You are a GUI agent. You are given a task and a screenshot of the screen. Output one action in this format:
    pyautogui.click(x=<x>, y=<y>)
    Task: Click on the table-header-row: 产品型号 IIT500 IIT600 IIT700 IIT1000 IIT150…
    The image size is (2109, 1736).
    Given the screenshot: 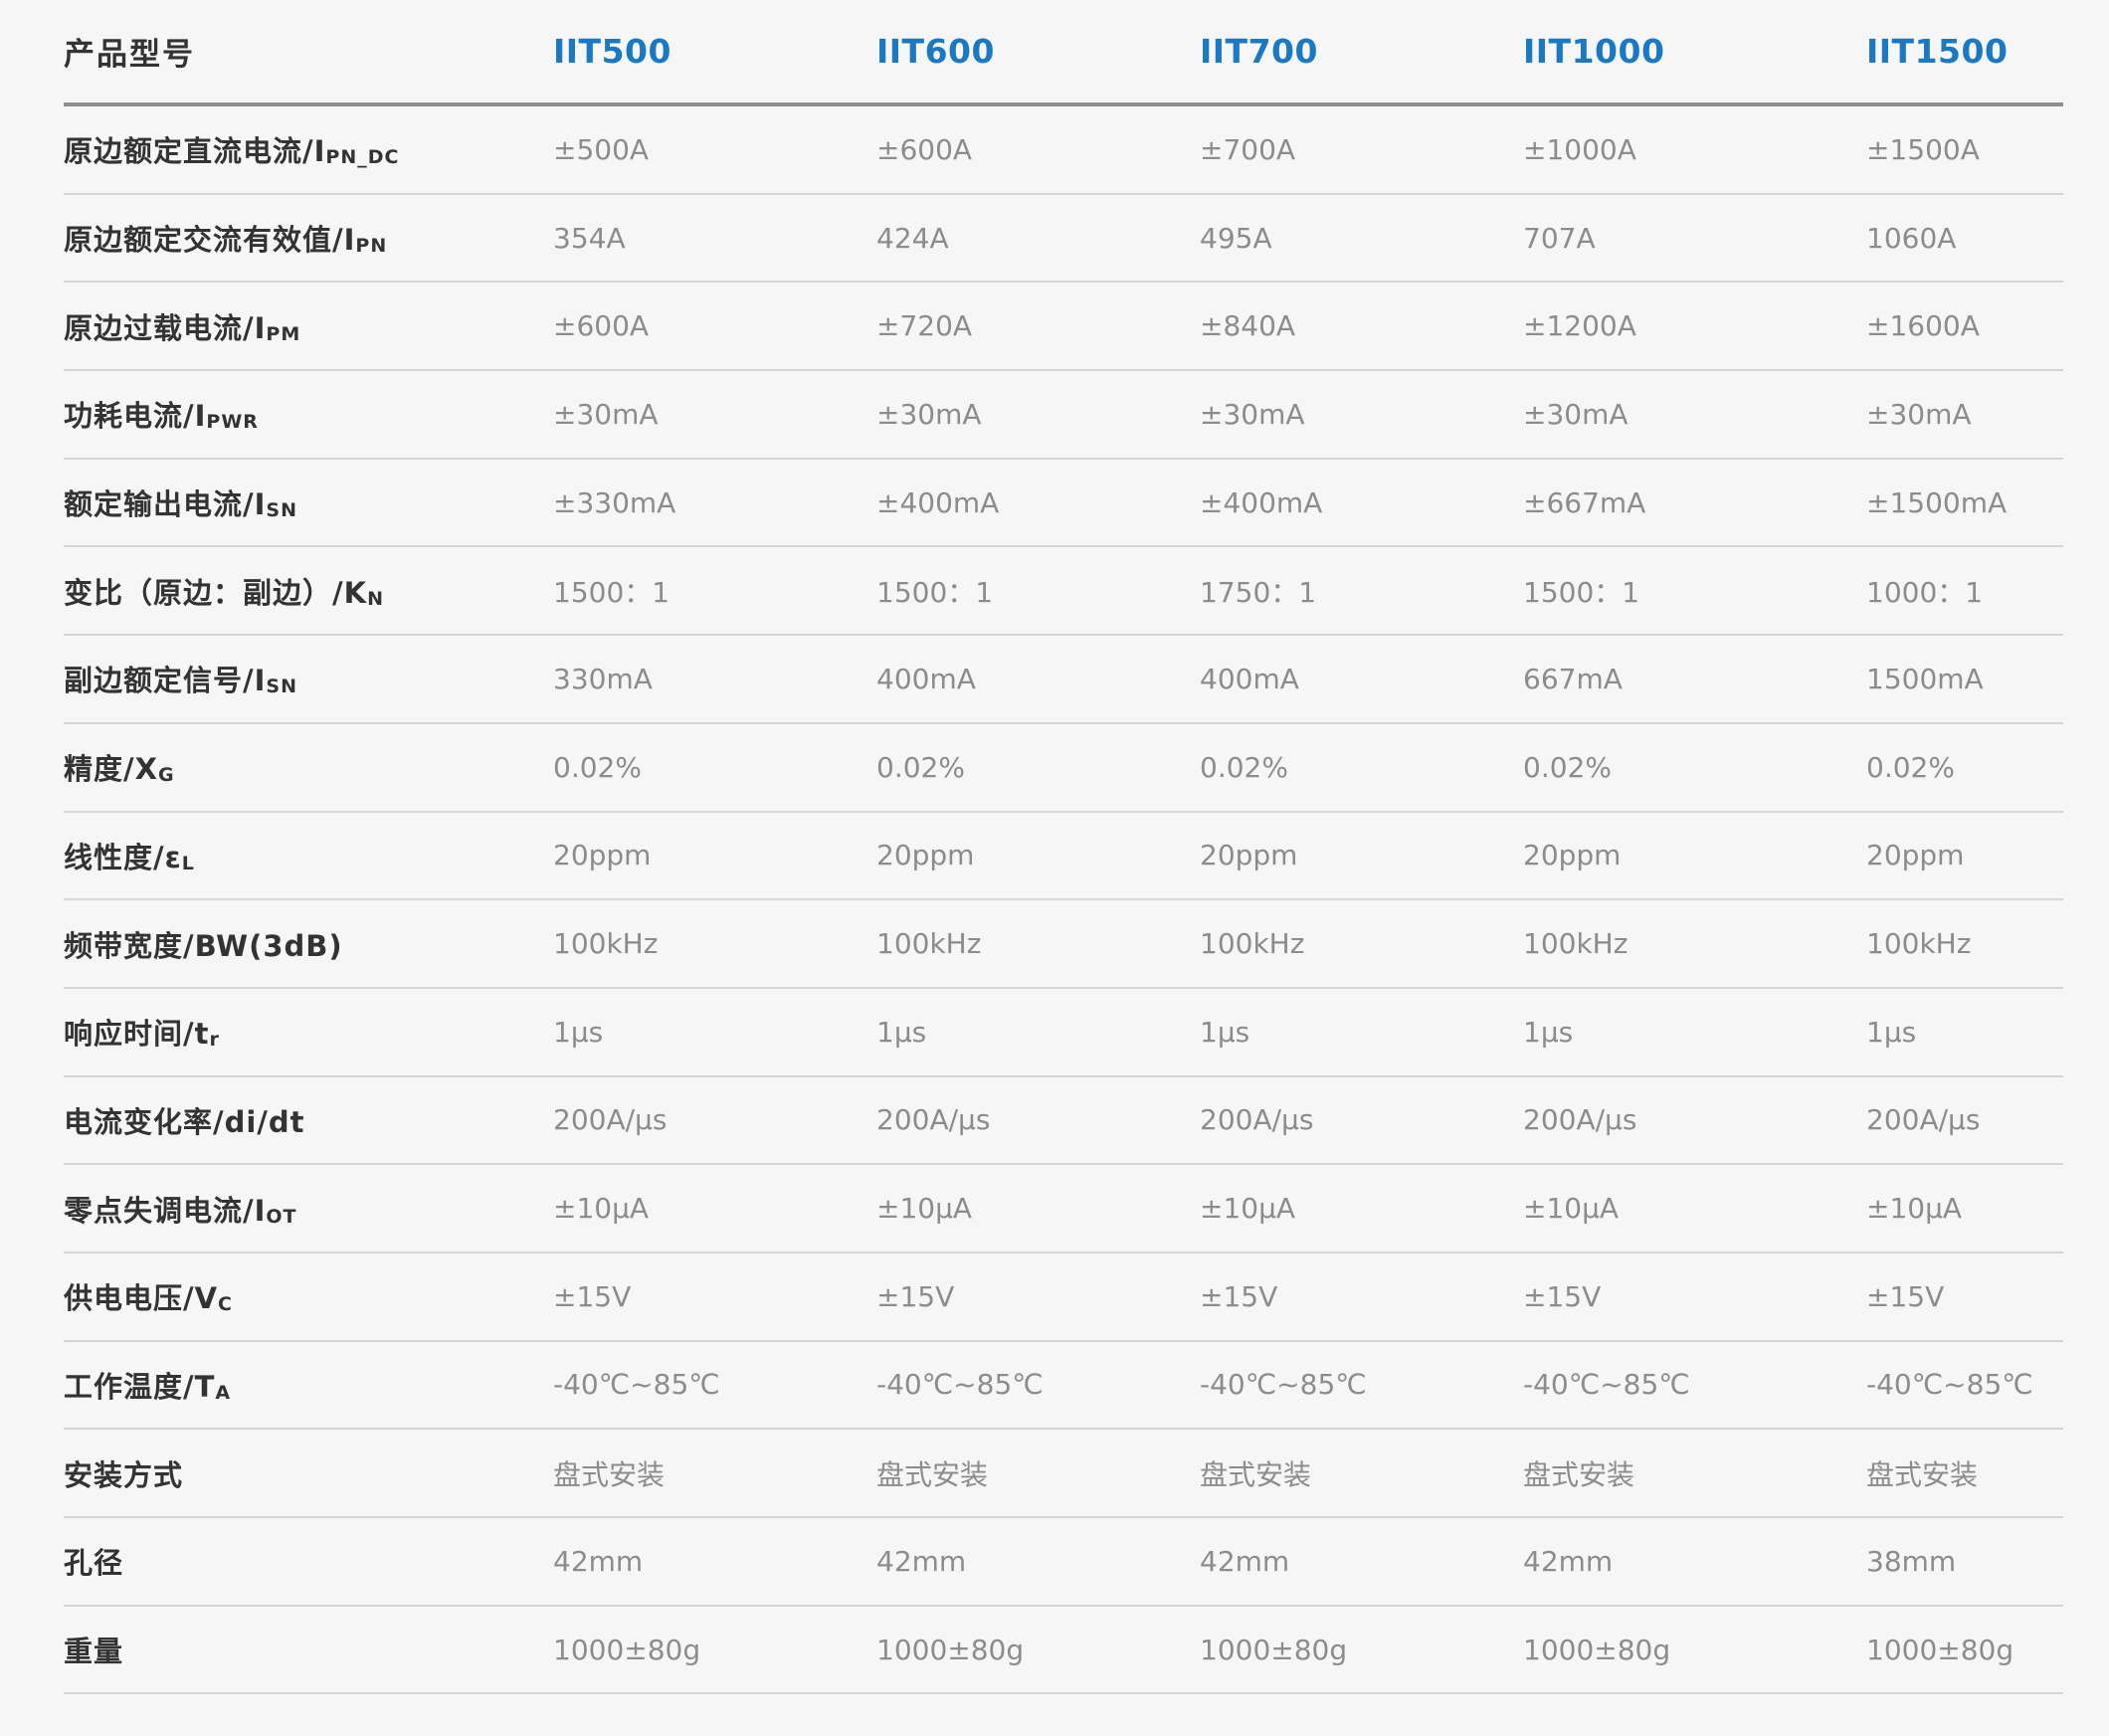 What is the action you would take?
    pyautogui.click(x=1063, y=53)
    